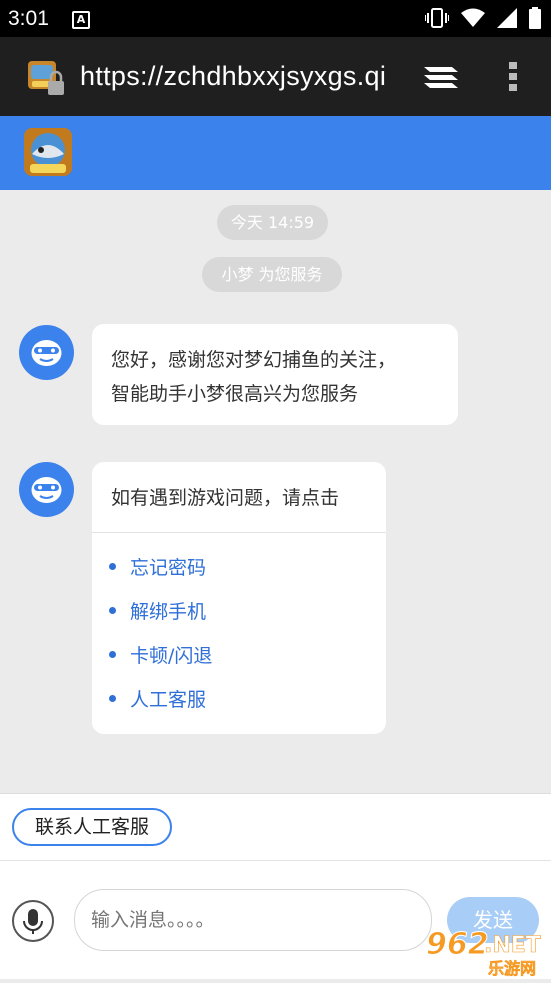 This screenshot has height=983, width=551. I want to click on site-favicon-lock-icon, so click(46, 79).